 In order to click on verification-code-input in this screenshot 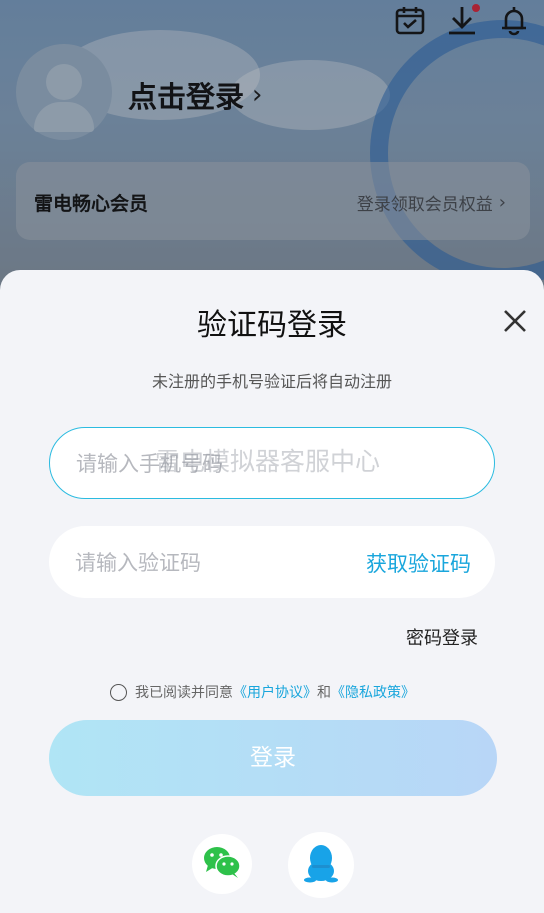, I will do `click(215, 563)`.